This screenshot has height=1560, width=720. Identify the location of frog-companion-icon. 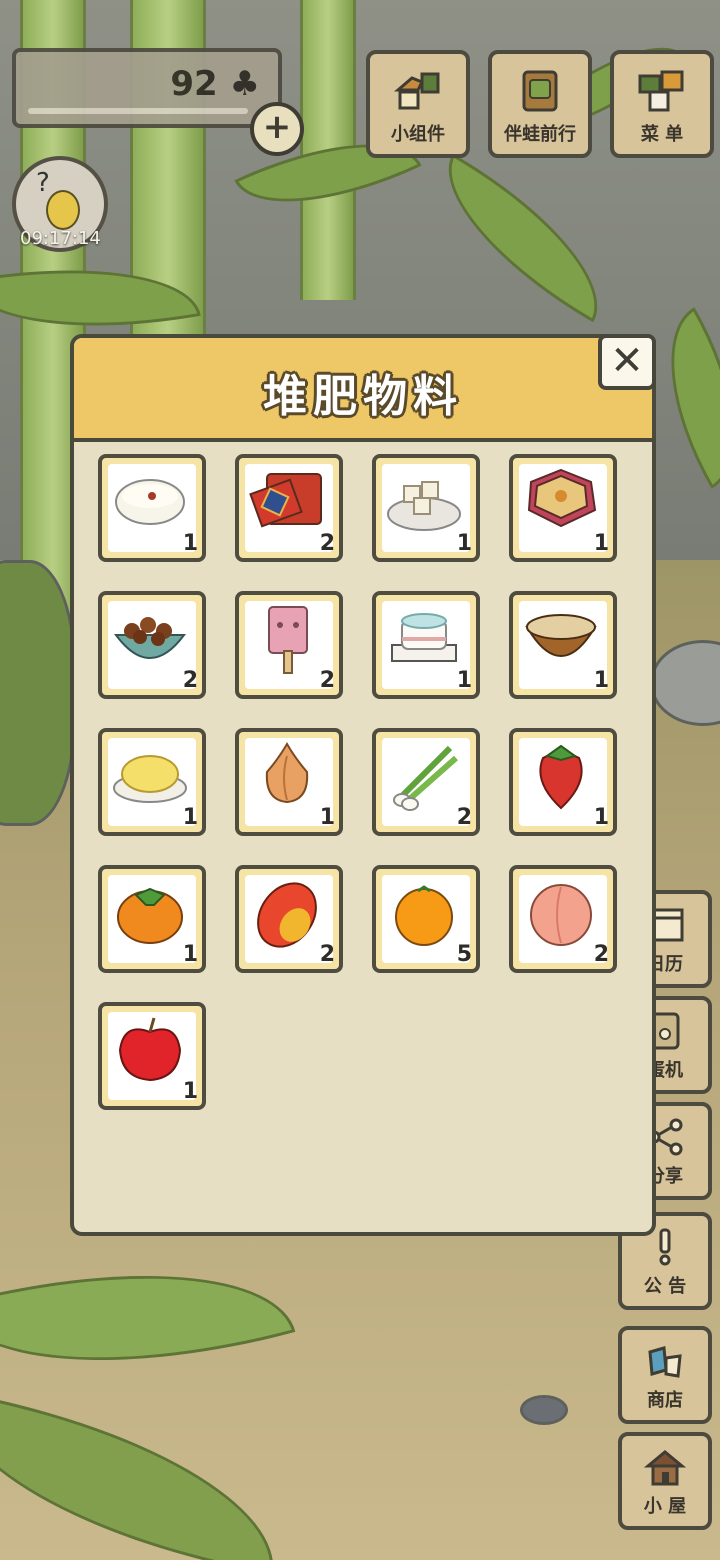
(540, 91).